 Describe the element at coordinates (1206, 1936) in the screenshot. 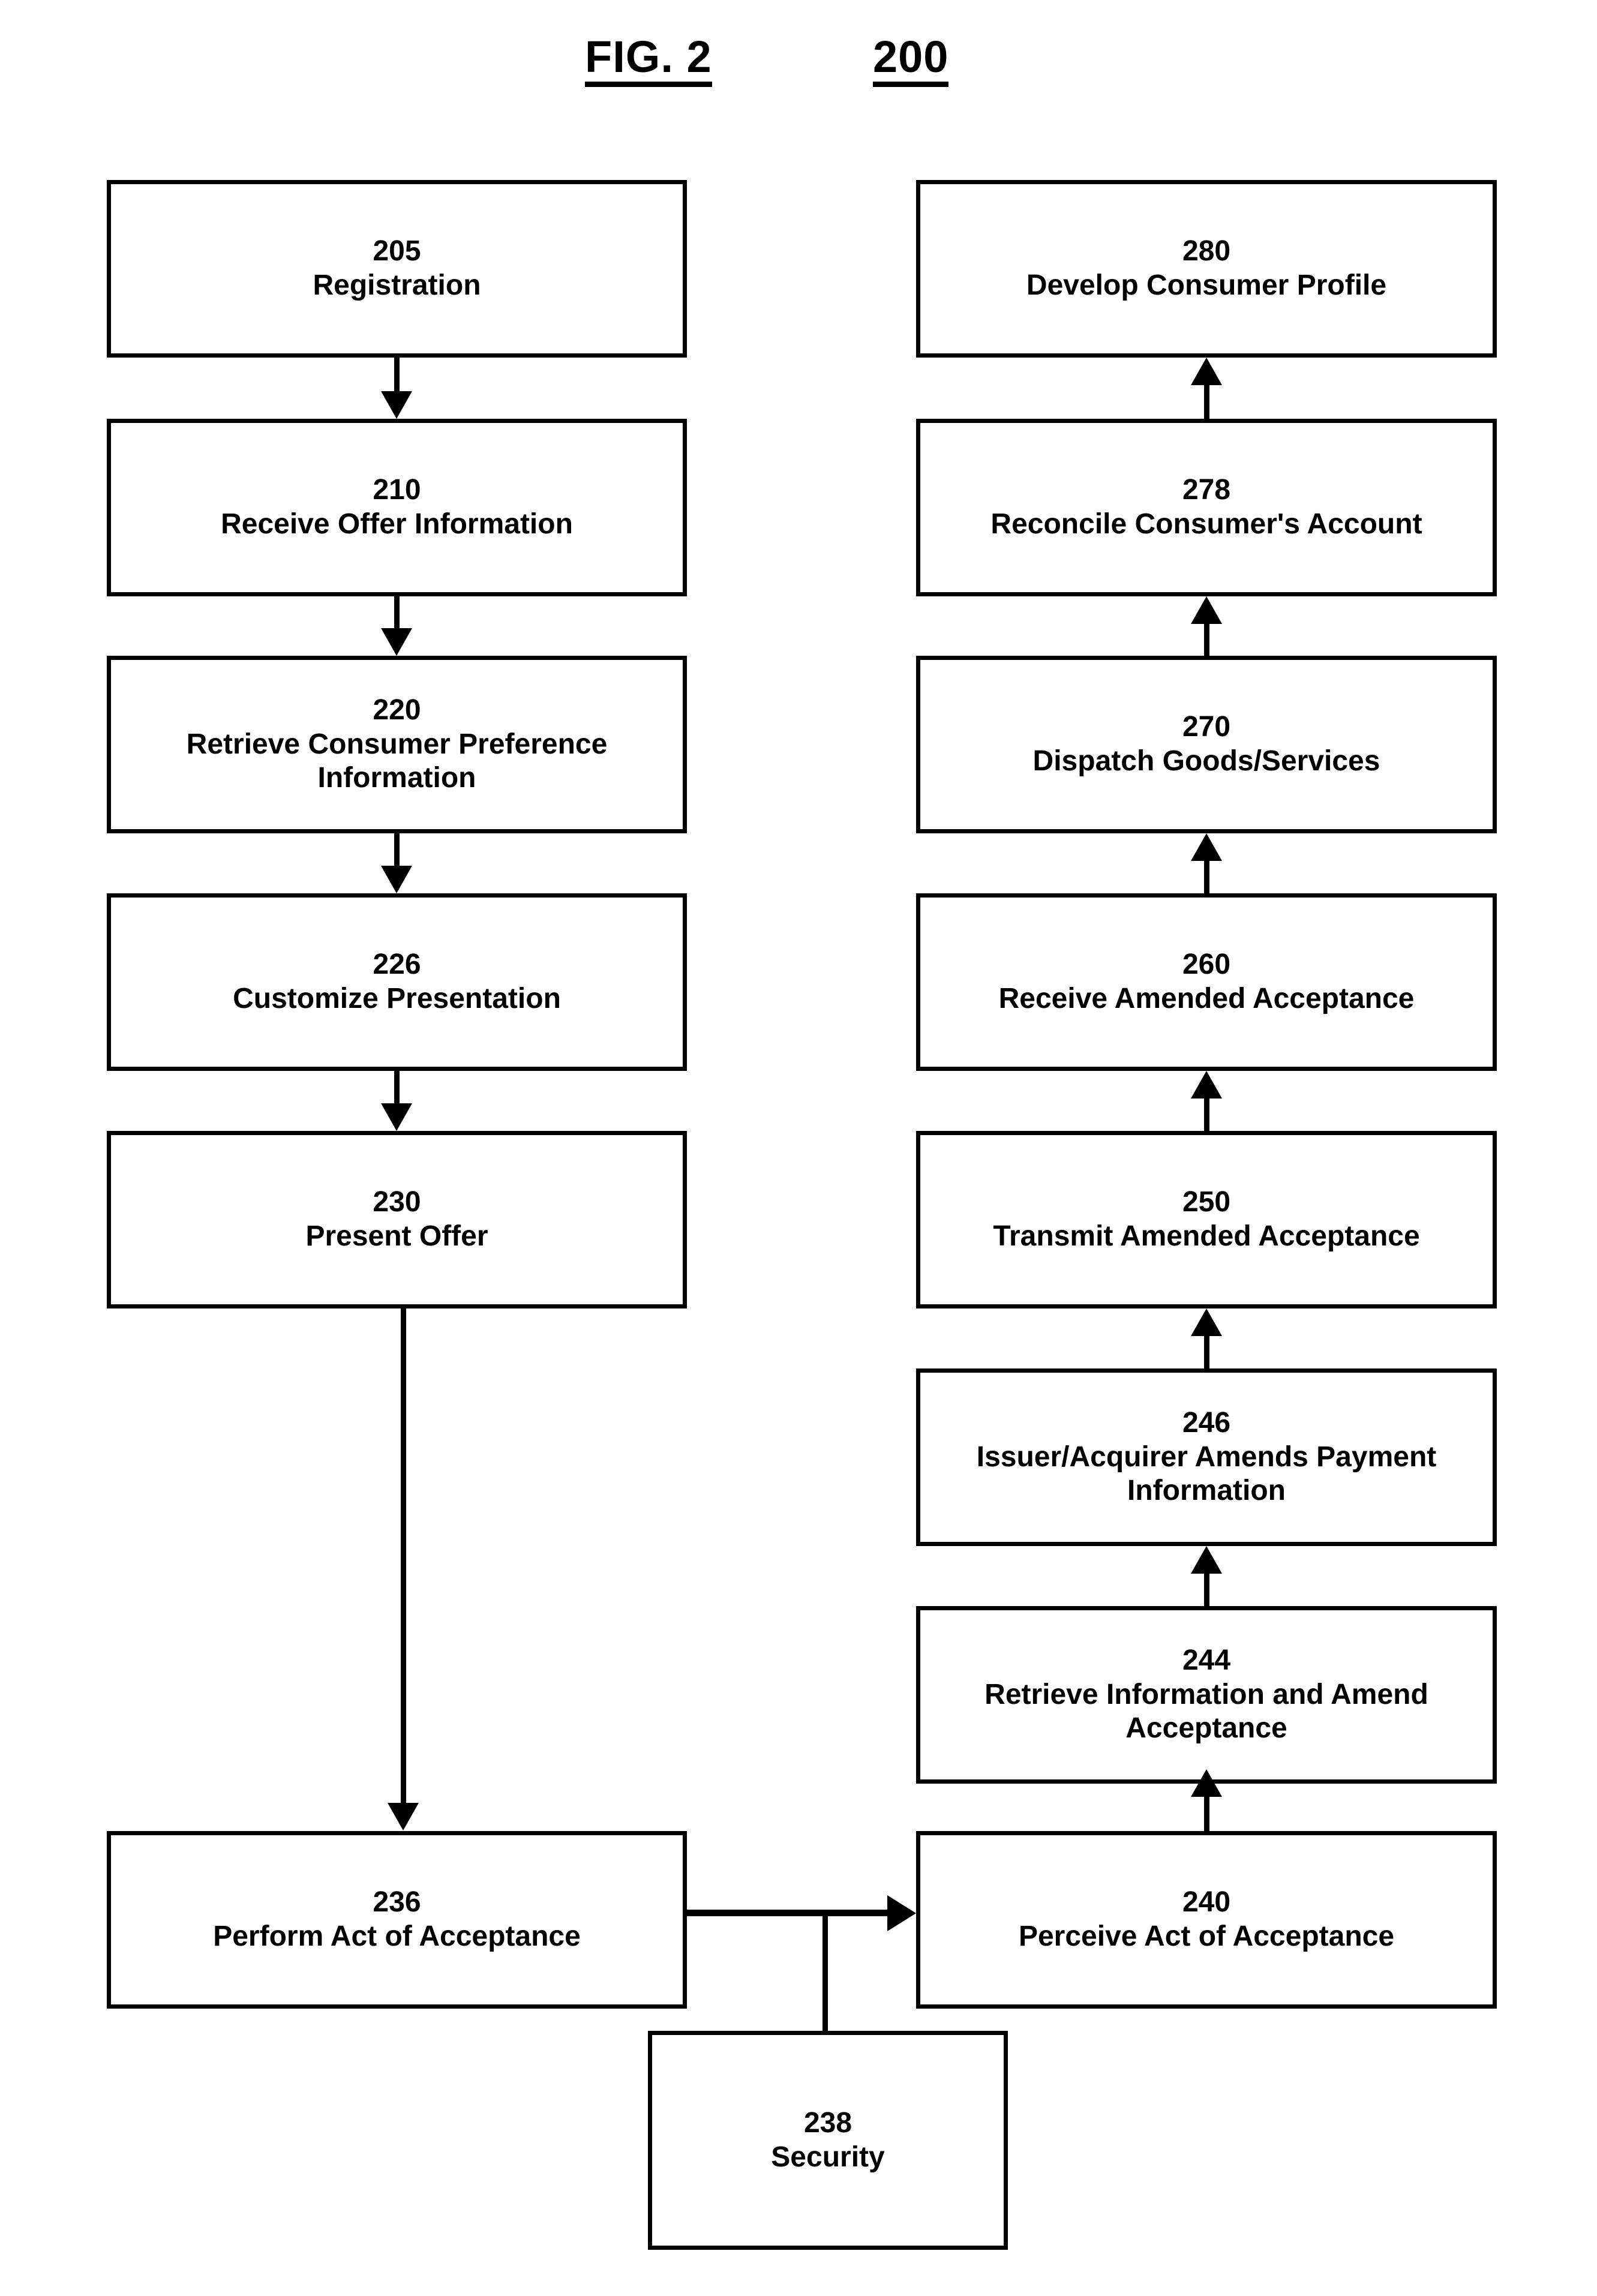

I see `node-label: Perceive Act of Acceptance` at that location.